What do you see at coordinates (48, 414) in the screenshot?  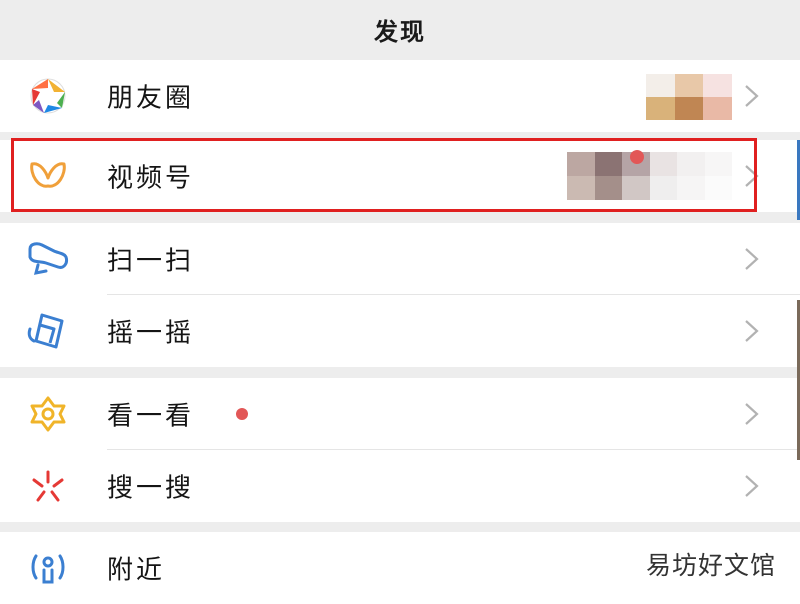 I see `top-stories-icon` at bounding box center [48, 414].